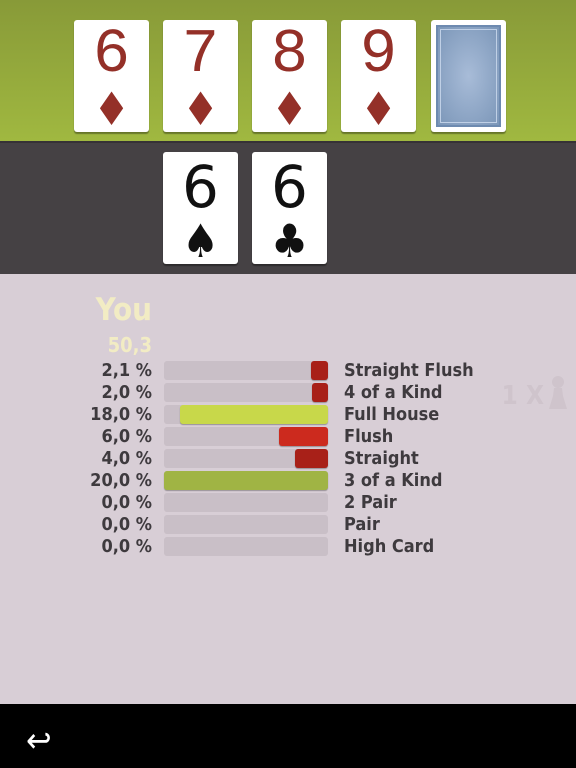 Image resolution: width=576 pixels, height=768 pixels. I want to click on player-info: You 50,3, so click(124, 325).